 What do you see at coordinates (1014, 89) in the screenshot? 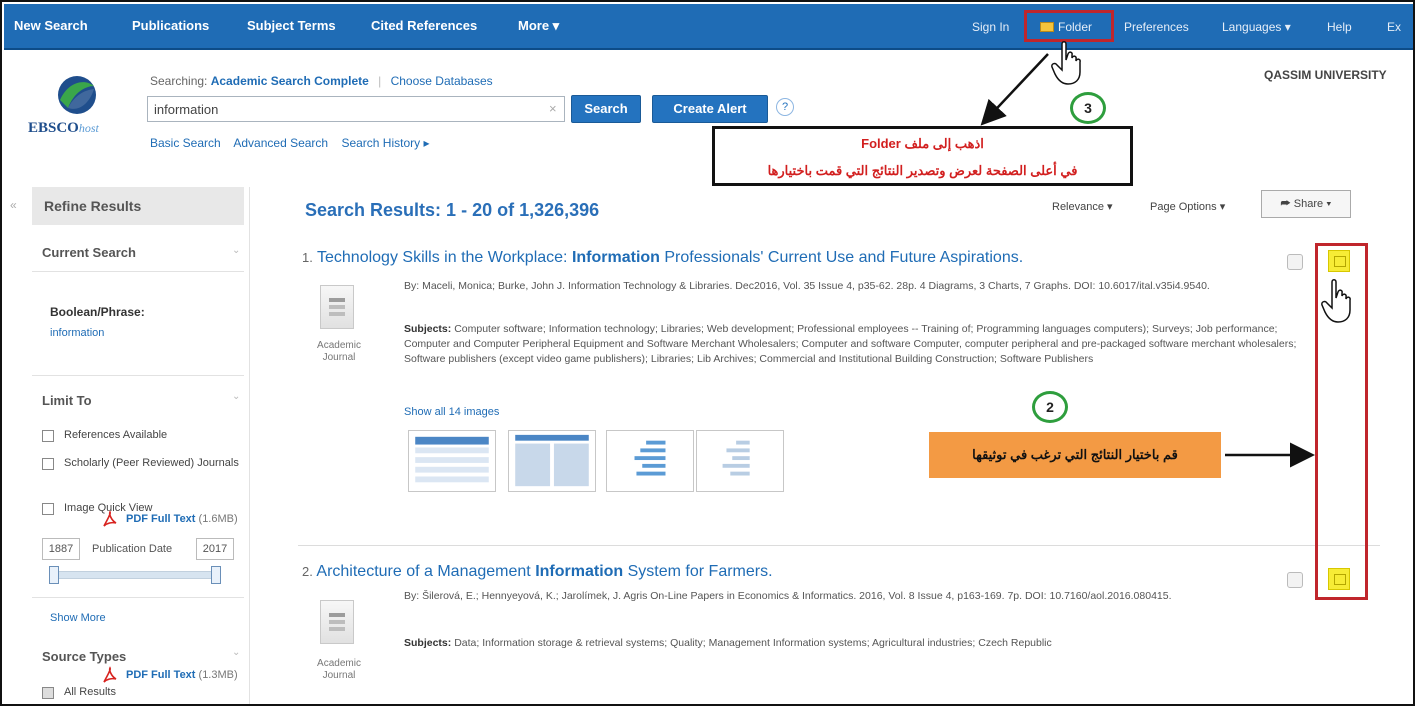
I see `arrow-to-folder-box` at bounding box center [1014, 89].